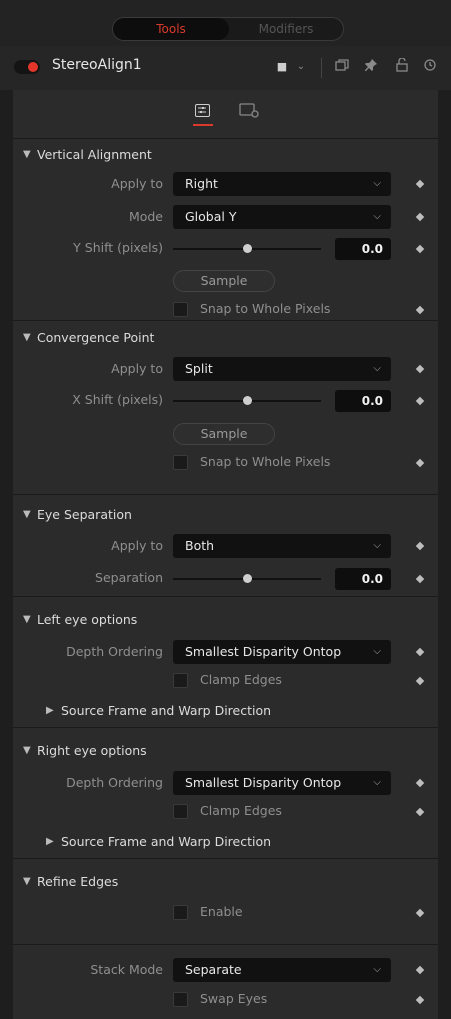 This screenshot has width=451, height=1019. What do you see at coordinates (430, 67) in the screenshot?
I see `reset-icon` at bounding box center [430, 67].